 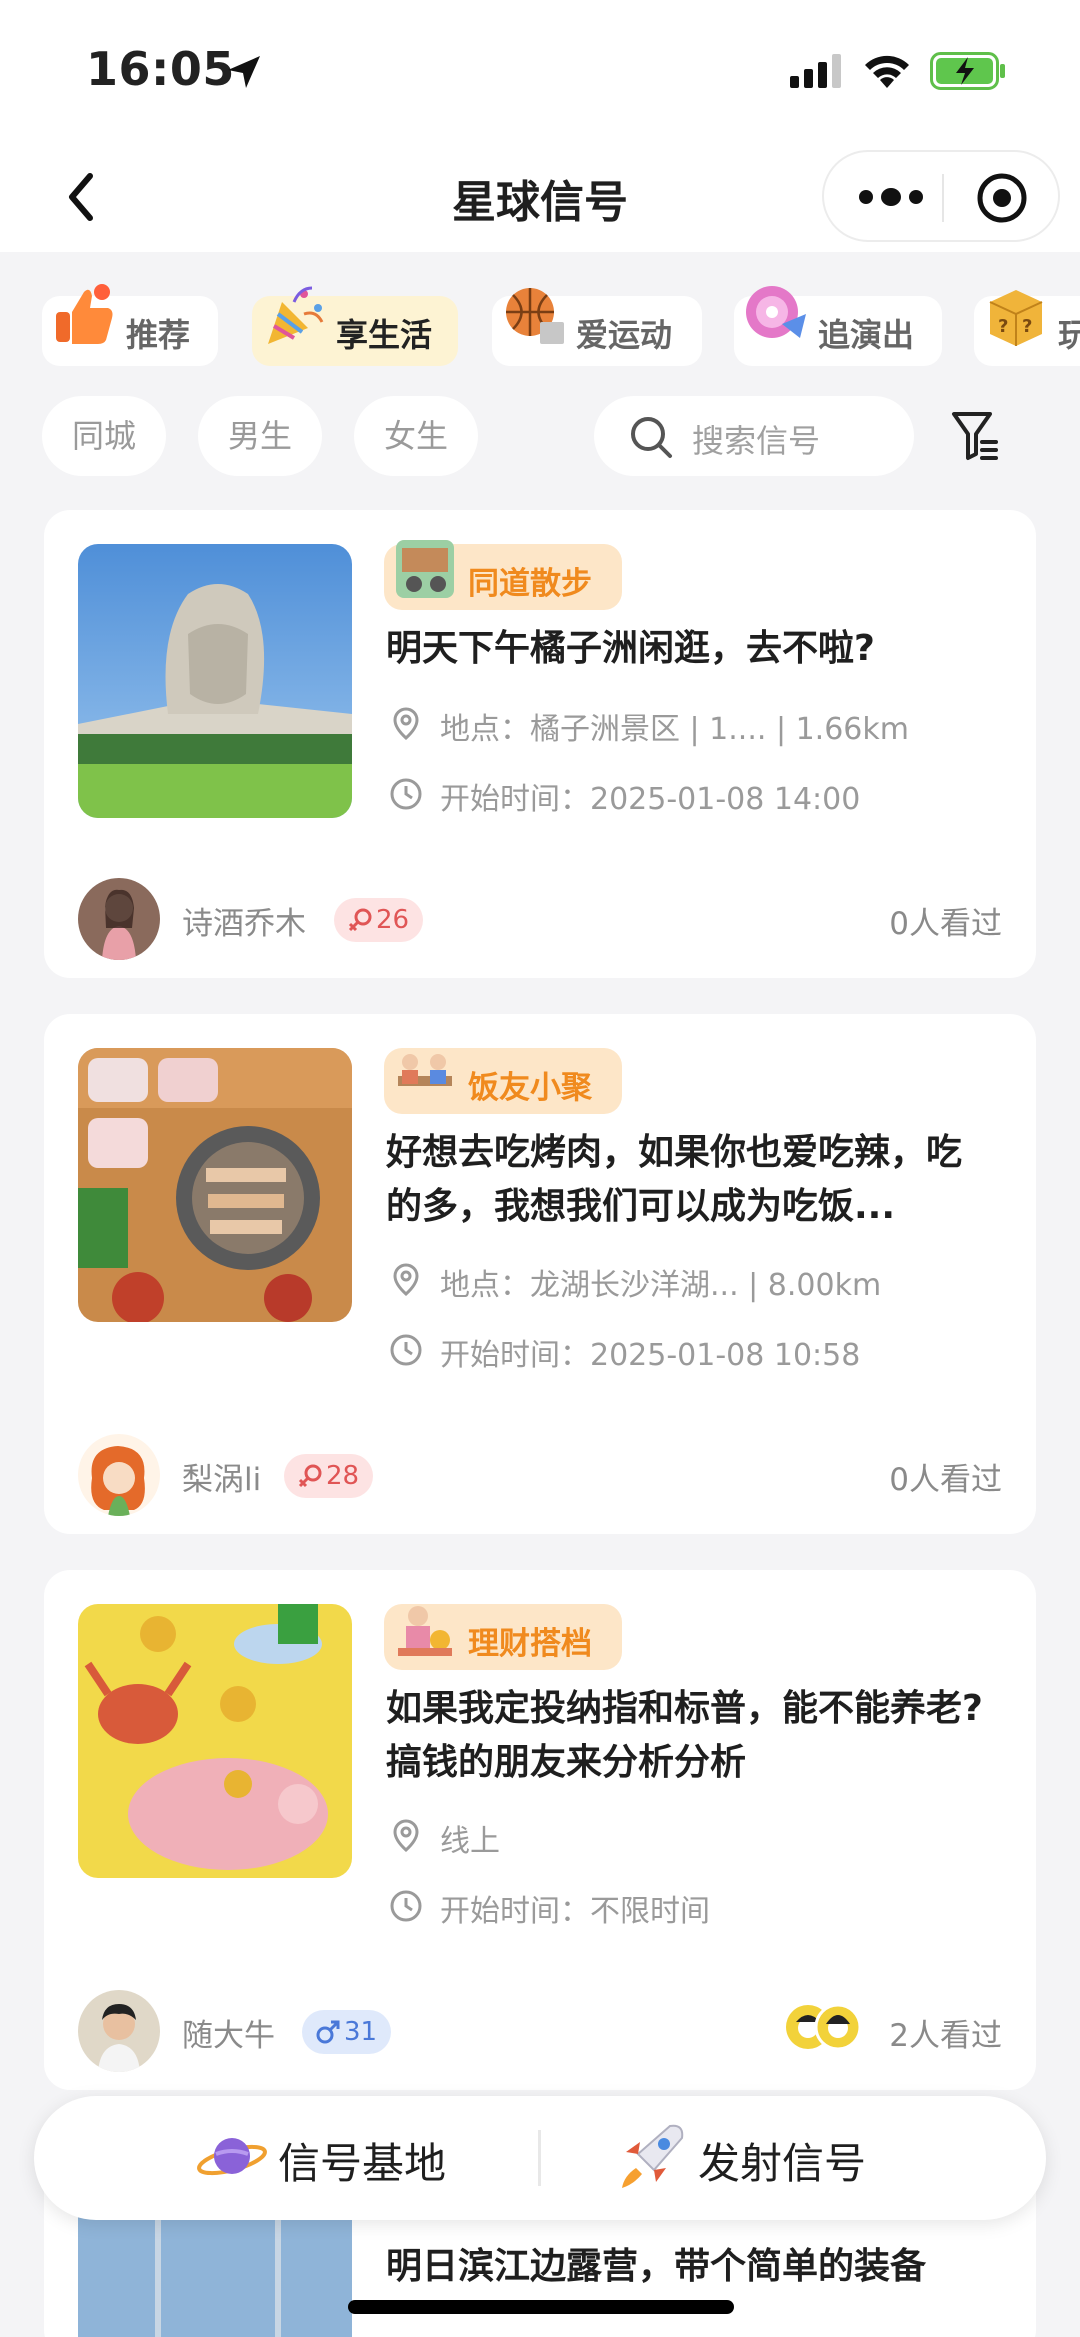 I want to click on tab-shows: 追演出, so click(x=838, y=326).